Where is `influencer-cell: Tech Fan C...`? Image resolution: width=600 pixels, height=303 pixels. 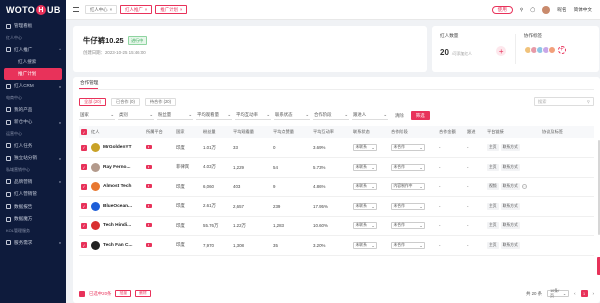 influencer-cell: Tech Fan C... is located at coordinates (117, 245).